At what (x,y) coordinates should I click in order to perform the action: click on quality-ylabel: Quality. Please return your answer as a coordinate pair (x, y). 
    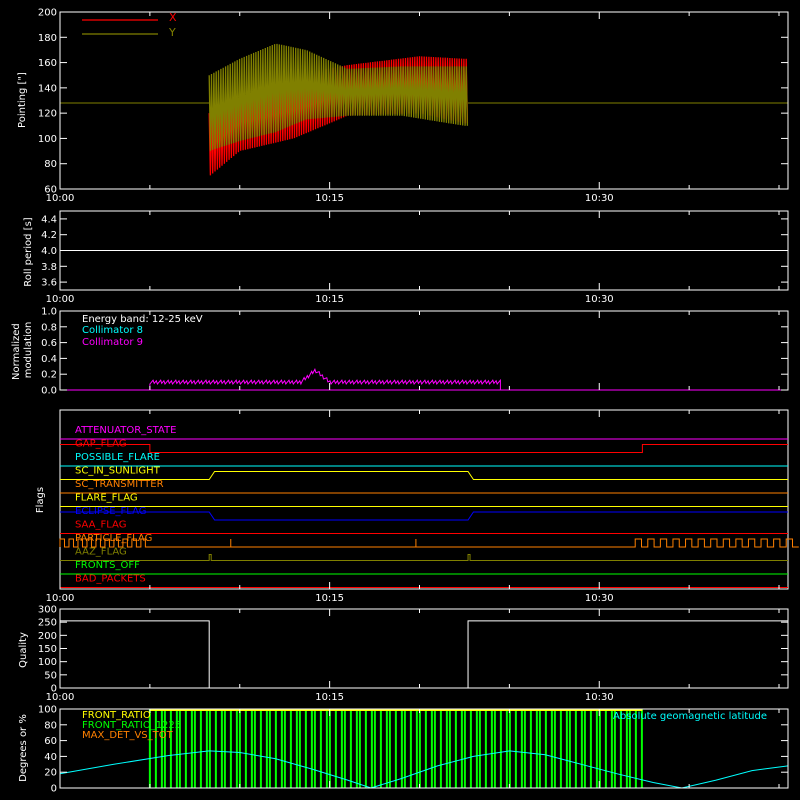
    Looking at the image, I should click on (23, 650).